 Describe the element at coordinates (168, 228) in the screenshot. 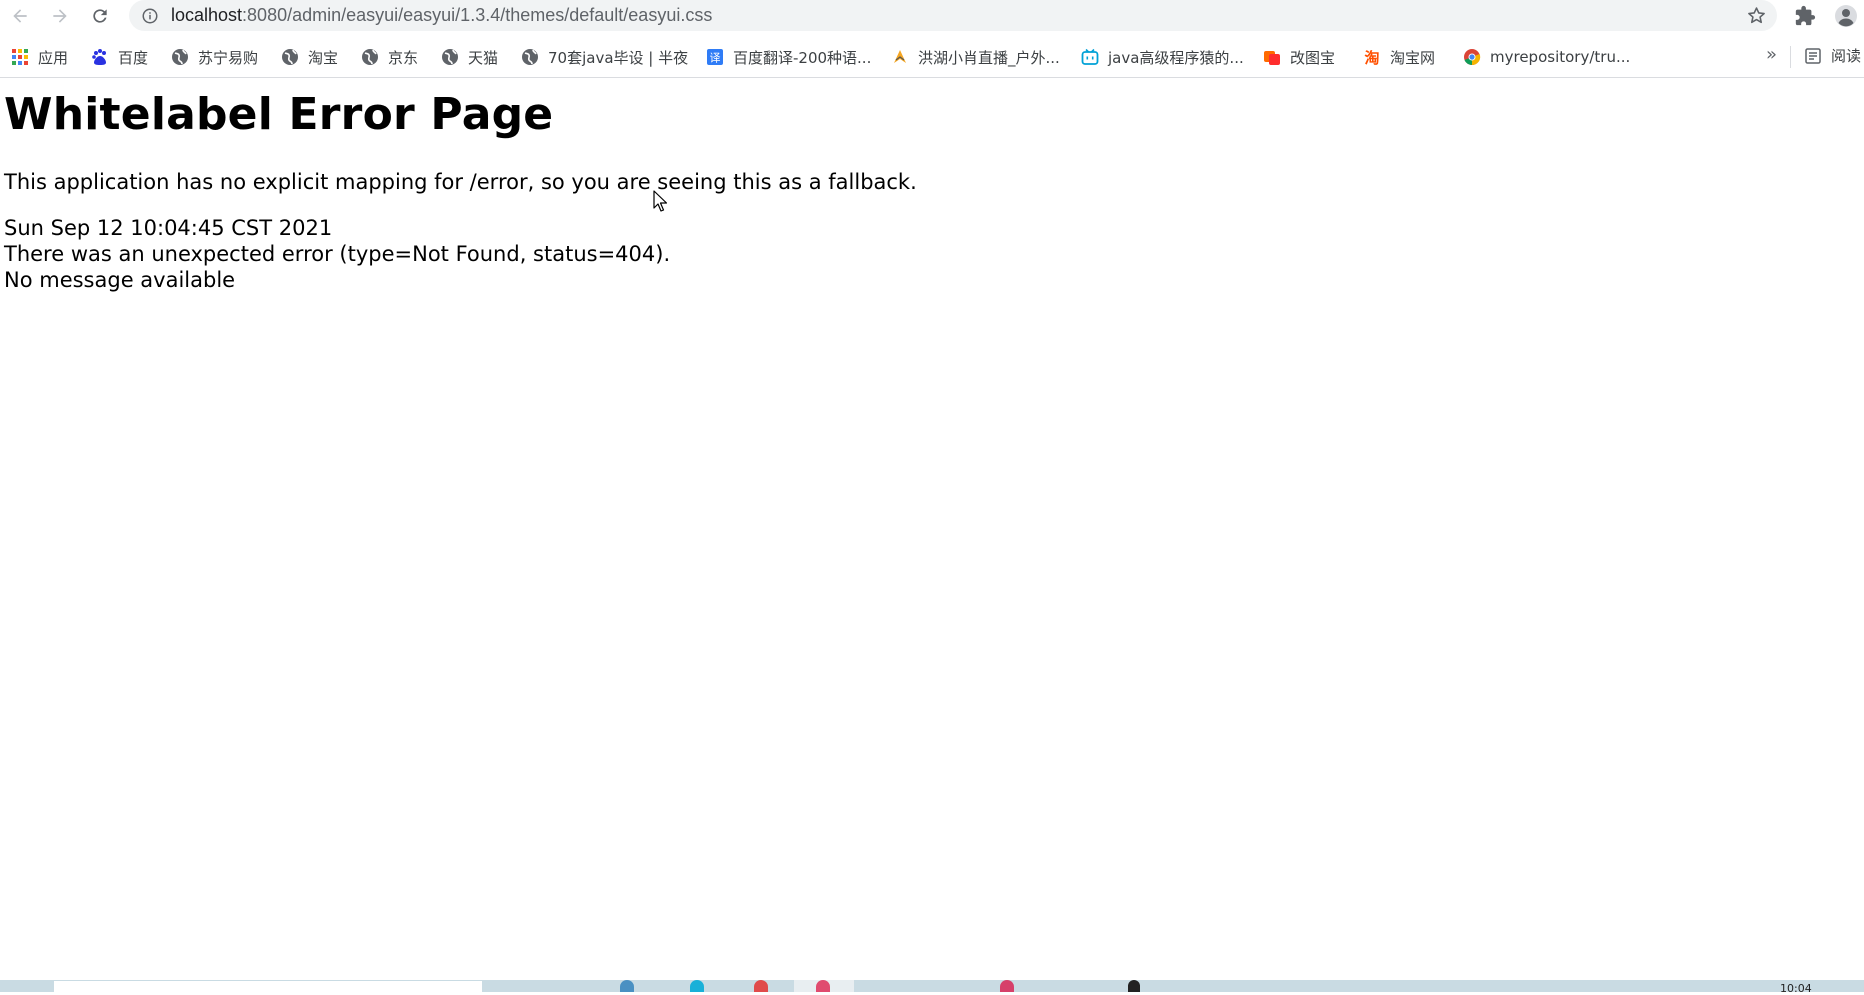

I see `error-timestamp: Sun Sep 12 10:04:45 CST 2021` at that location.